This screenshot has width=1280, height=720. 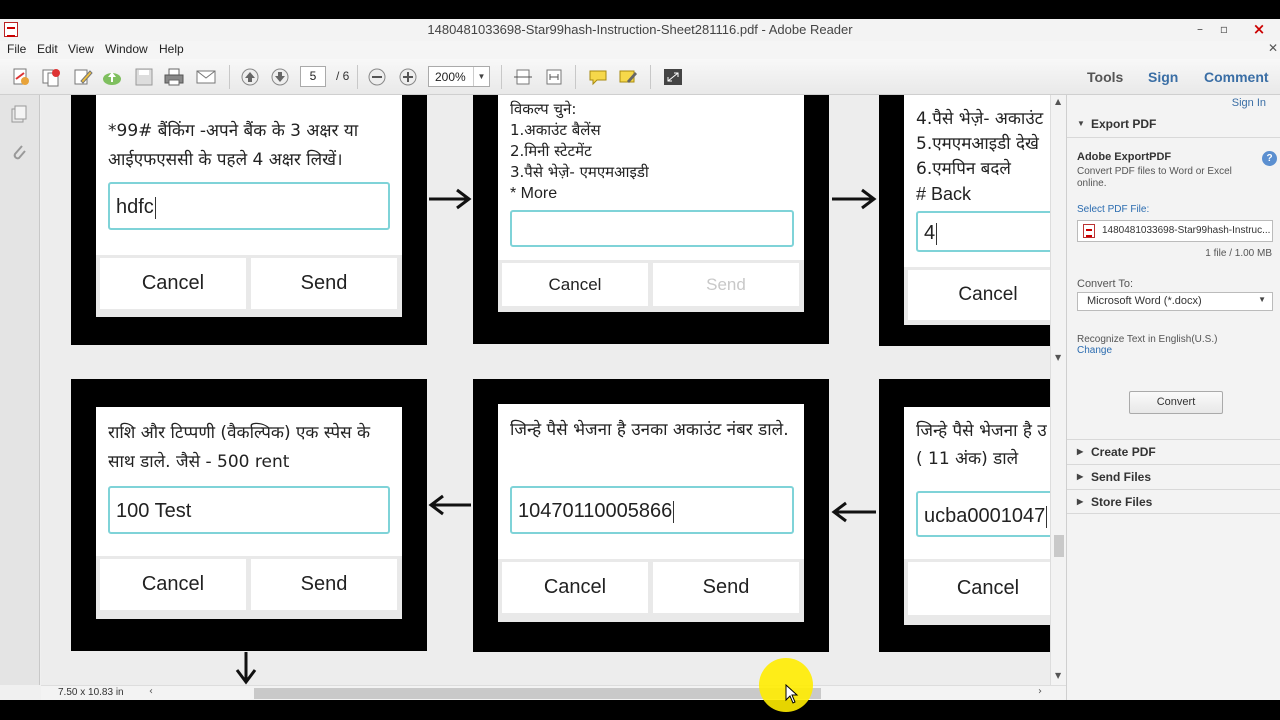 I want to click on chevron-down-icon: ▼, so click(x=481, y=76).